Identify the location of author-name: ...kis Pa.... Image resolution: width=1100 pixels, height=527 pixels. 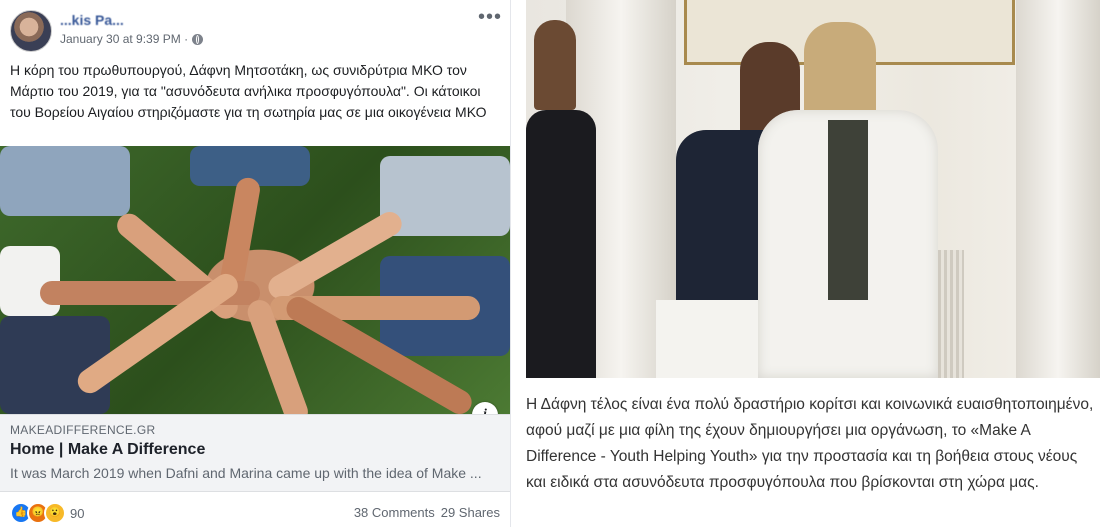
(92, 20).